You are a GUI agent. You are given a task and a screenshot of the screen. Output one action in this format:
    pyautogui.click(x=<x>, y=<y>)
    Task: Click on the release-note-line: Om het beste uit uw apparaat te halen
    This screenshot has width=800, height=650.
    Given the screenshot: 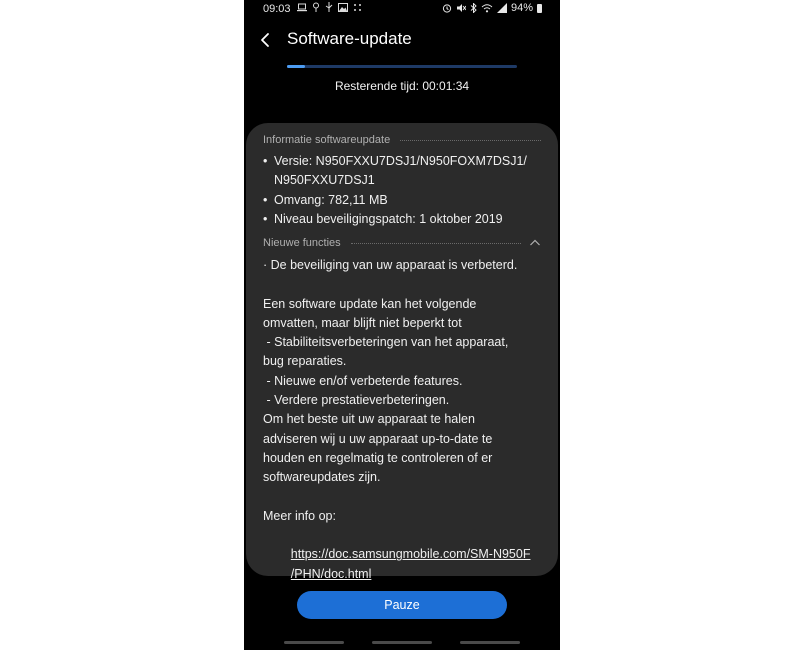 What is the action you would take?
    pyautogui.click(x=369, y=419)
    